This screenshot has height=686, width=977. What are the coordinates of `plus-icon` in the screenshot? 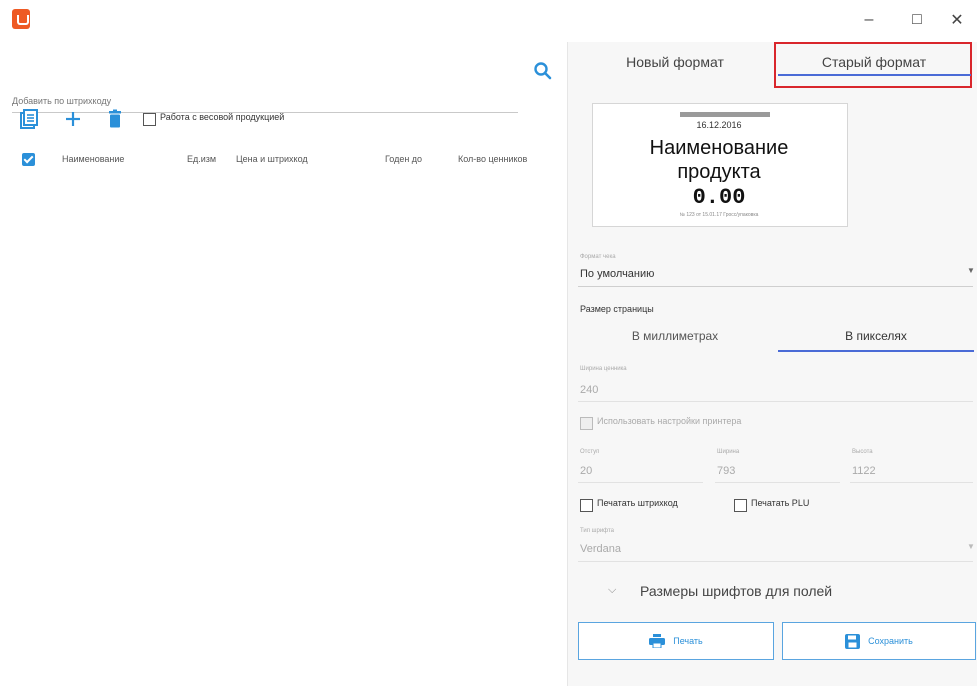 It's located at (73, 119).